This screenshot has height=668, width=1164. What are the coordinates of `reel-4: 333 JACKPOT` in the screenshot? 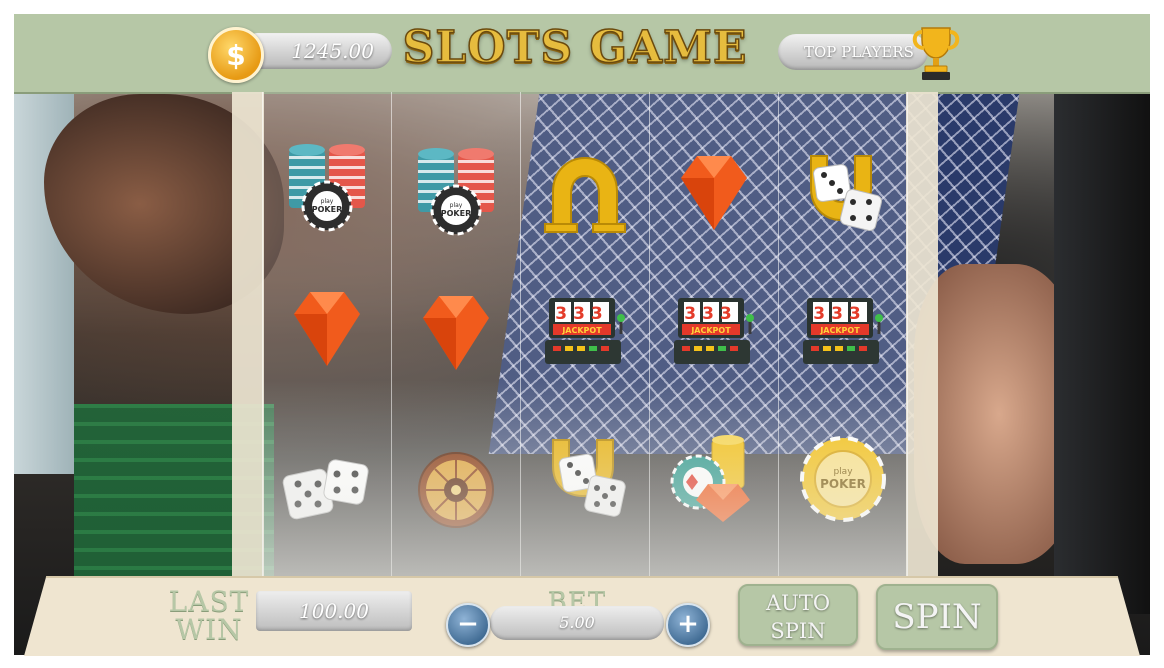 It's located at (713, 334).